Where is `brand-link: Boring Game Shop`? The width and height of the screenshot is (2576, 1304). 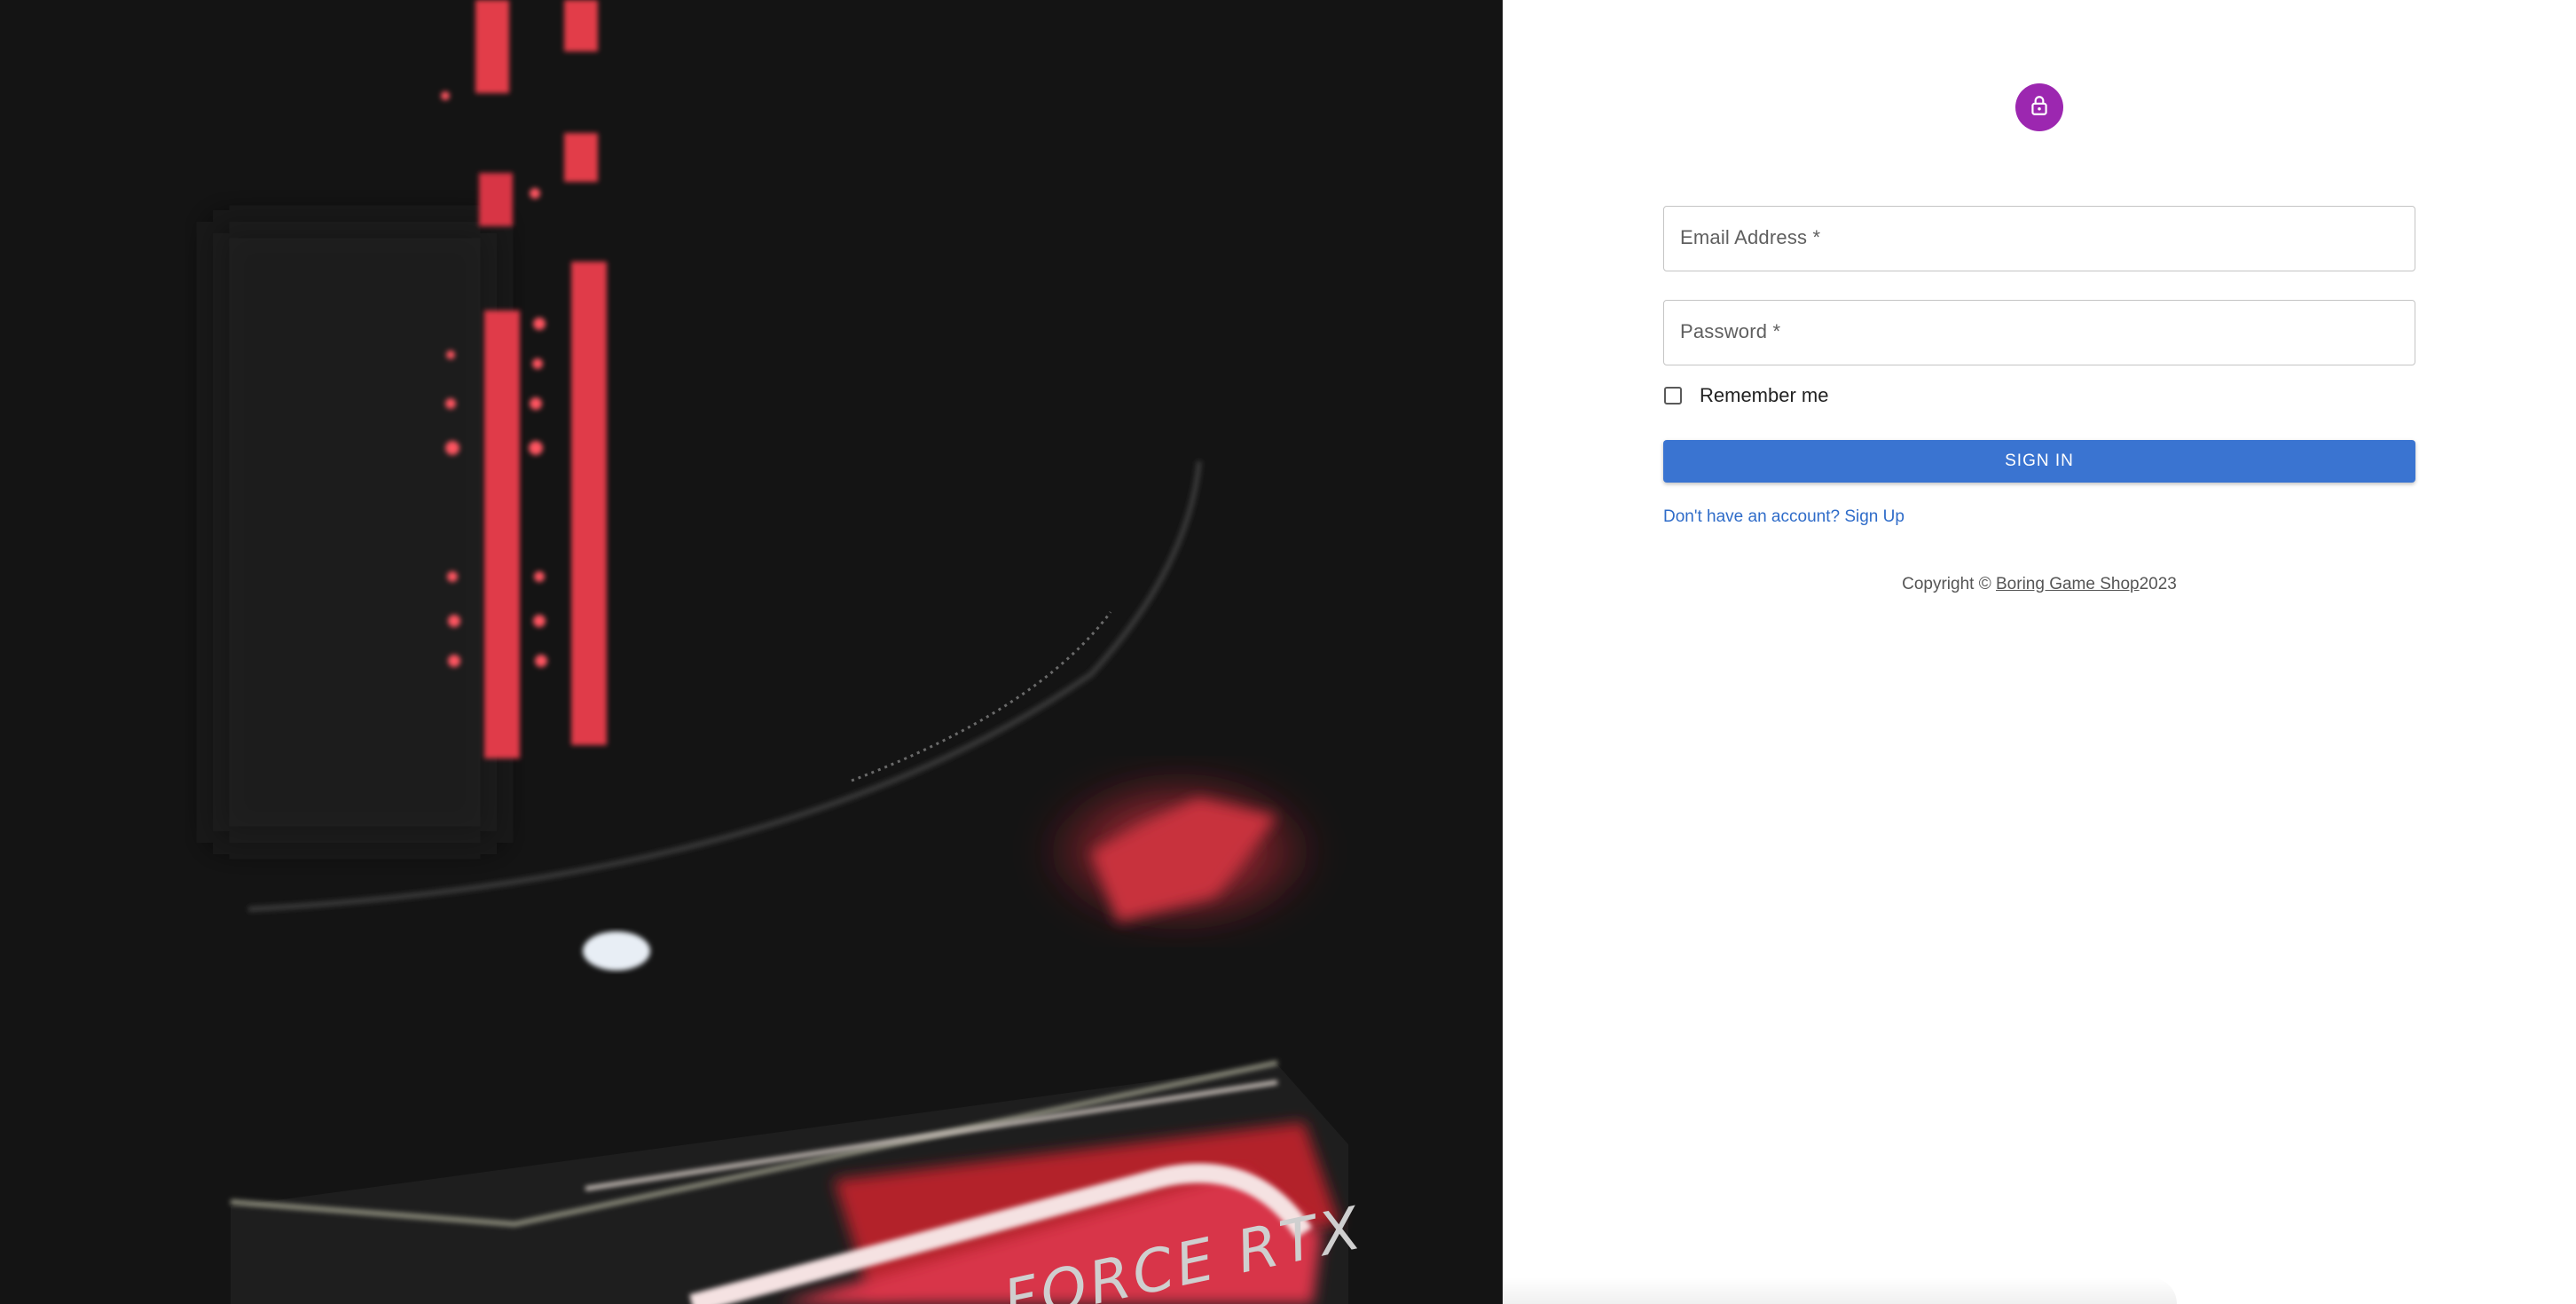 brand-link: Boring Game Shop is located at coordinates (2068, 584).